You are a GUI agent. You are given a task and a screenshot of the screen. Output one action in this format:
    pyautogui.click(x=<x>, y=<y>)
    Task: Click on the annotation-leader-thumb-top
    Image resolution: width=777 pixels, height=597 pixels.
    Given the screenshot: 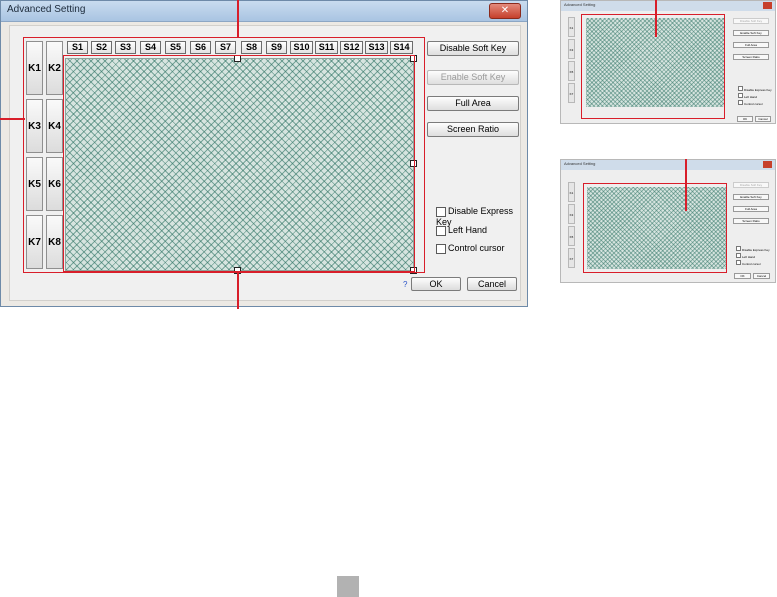 What is the action you would take?
    pyautogui.click(x=656, y=18)
    